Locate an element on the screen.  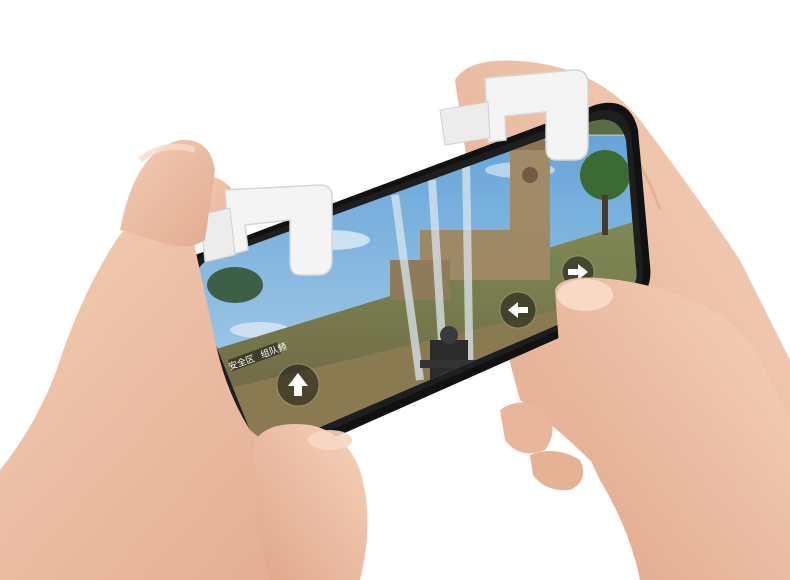
jump-button is located at coordinates (298, 385).